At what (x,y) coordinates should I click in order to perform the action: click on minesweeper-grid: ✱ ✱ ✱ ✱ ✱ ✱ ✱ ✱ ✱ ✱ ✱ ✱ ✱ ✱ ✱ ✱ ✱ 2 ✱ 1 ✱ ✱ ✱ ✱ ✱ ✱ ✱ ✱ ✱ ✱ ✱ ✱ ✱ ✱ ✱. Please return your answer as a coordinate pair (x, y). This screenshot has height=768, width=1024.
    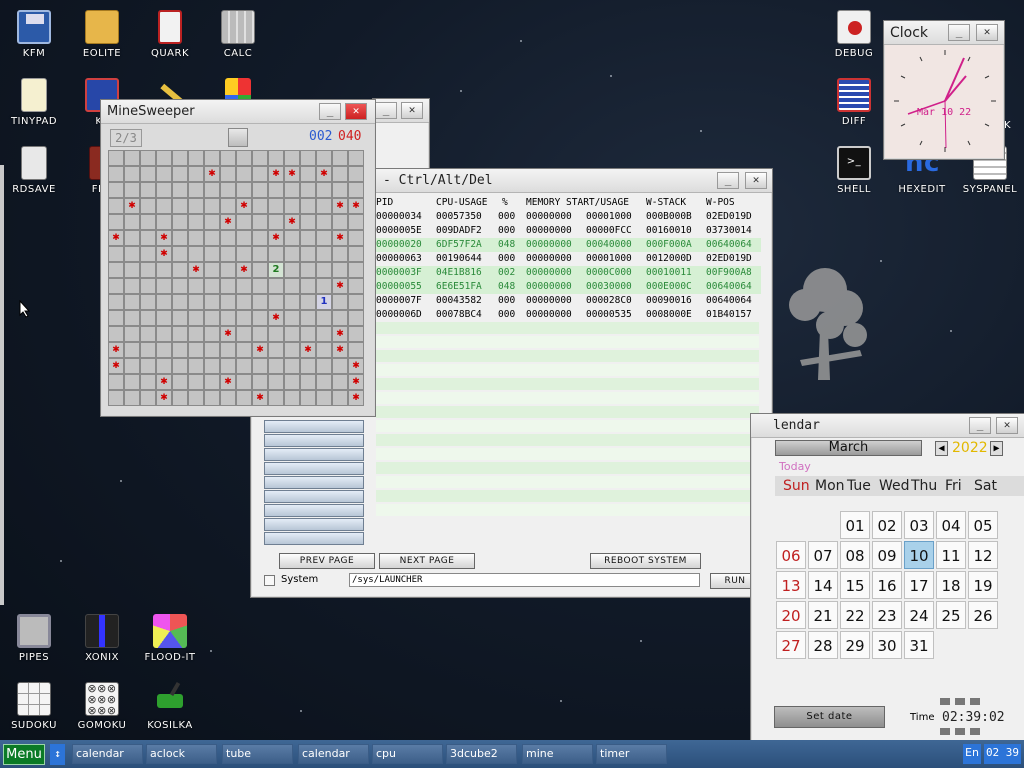
    Looking at the image, I should click on (236, 278).